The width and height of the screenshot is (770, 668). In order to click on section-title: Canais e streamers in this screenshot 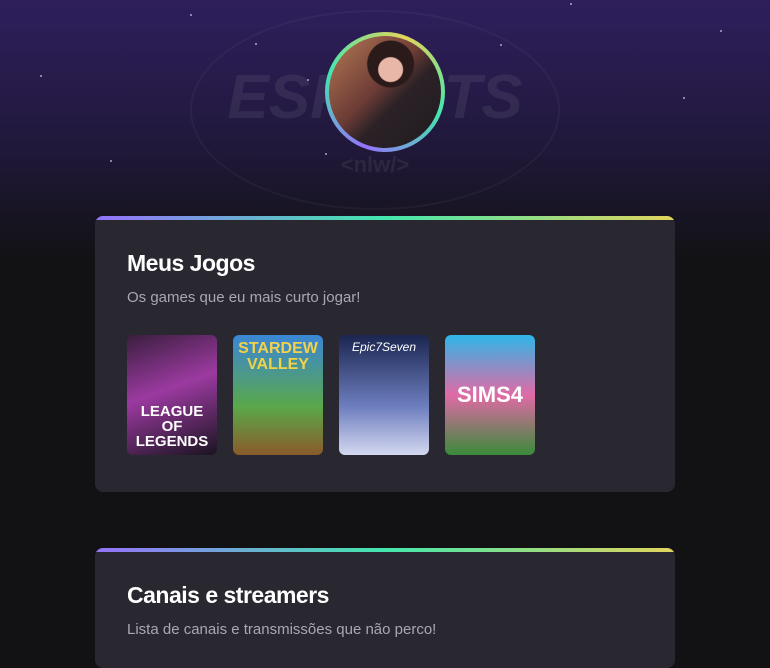, I will do `click(228, 595)`.